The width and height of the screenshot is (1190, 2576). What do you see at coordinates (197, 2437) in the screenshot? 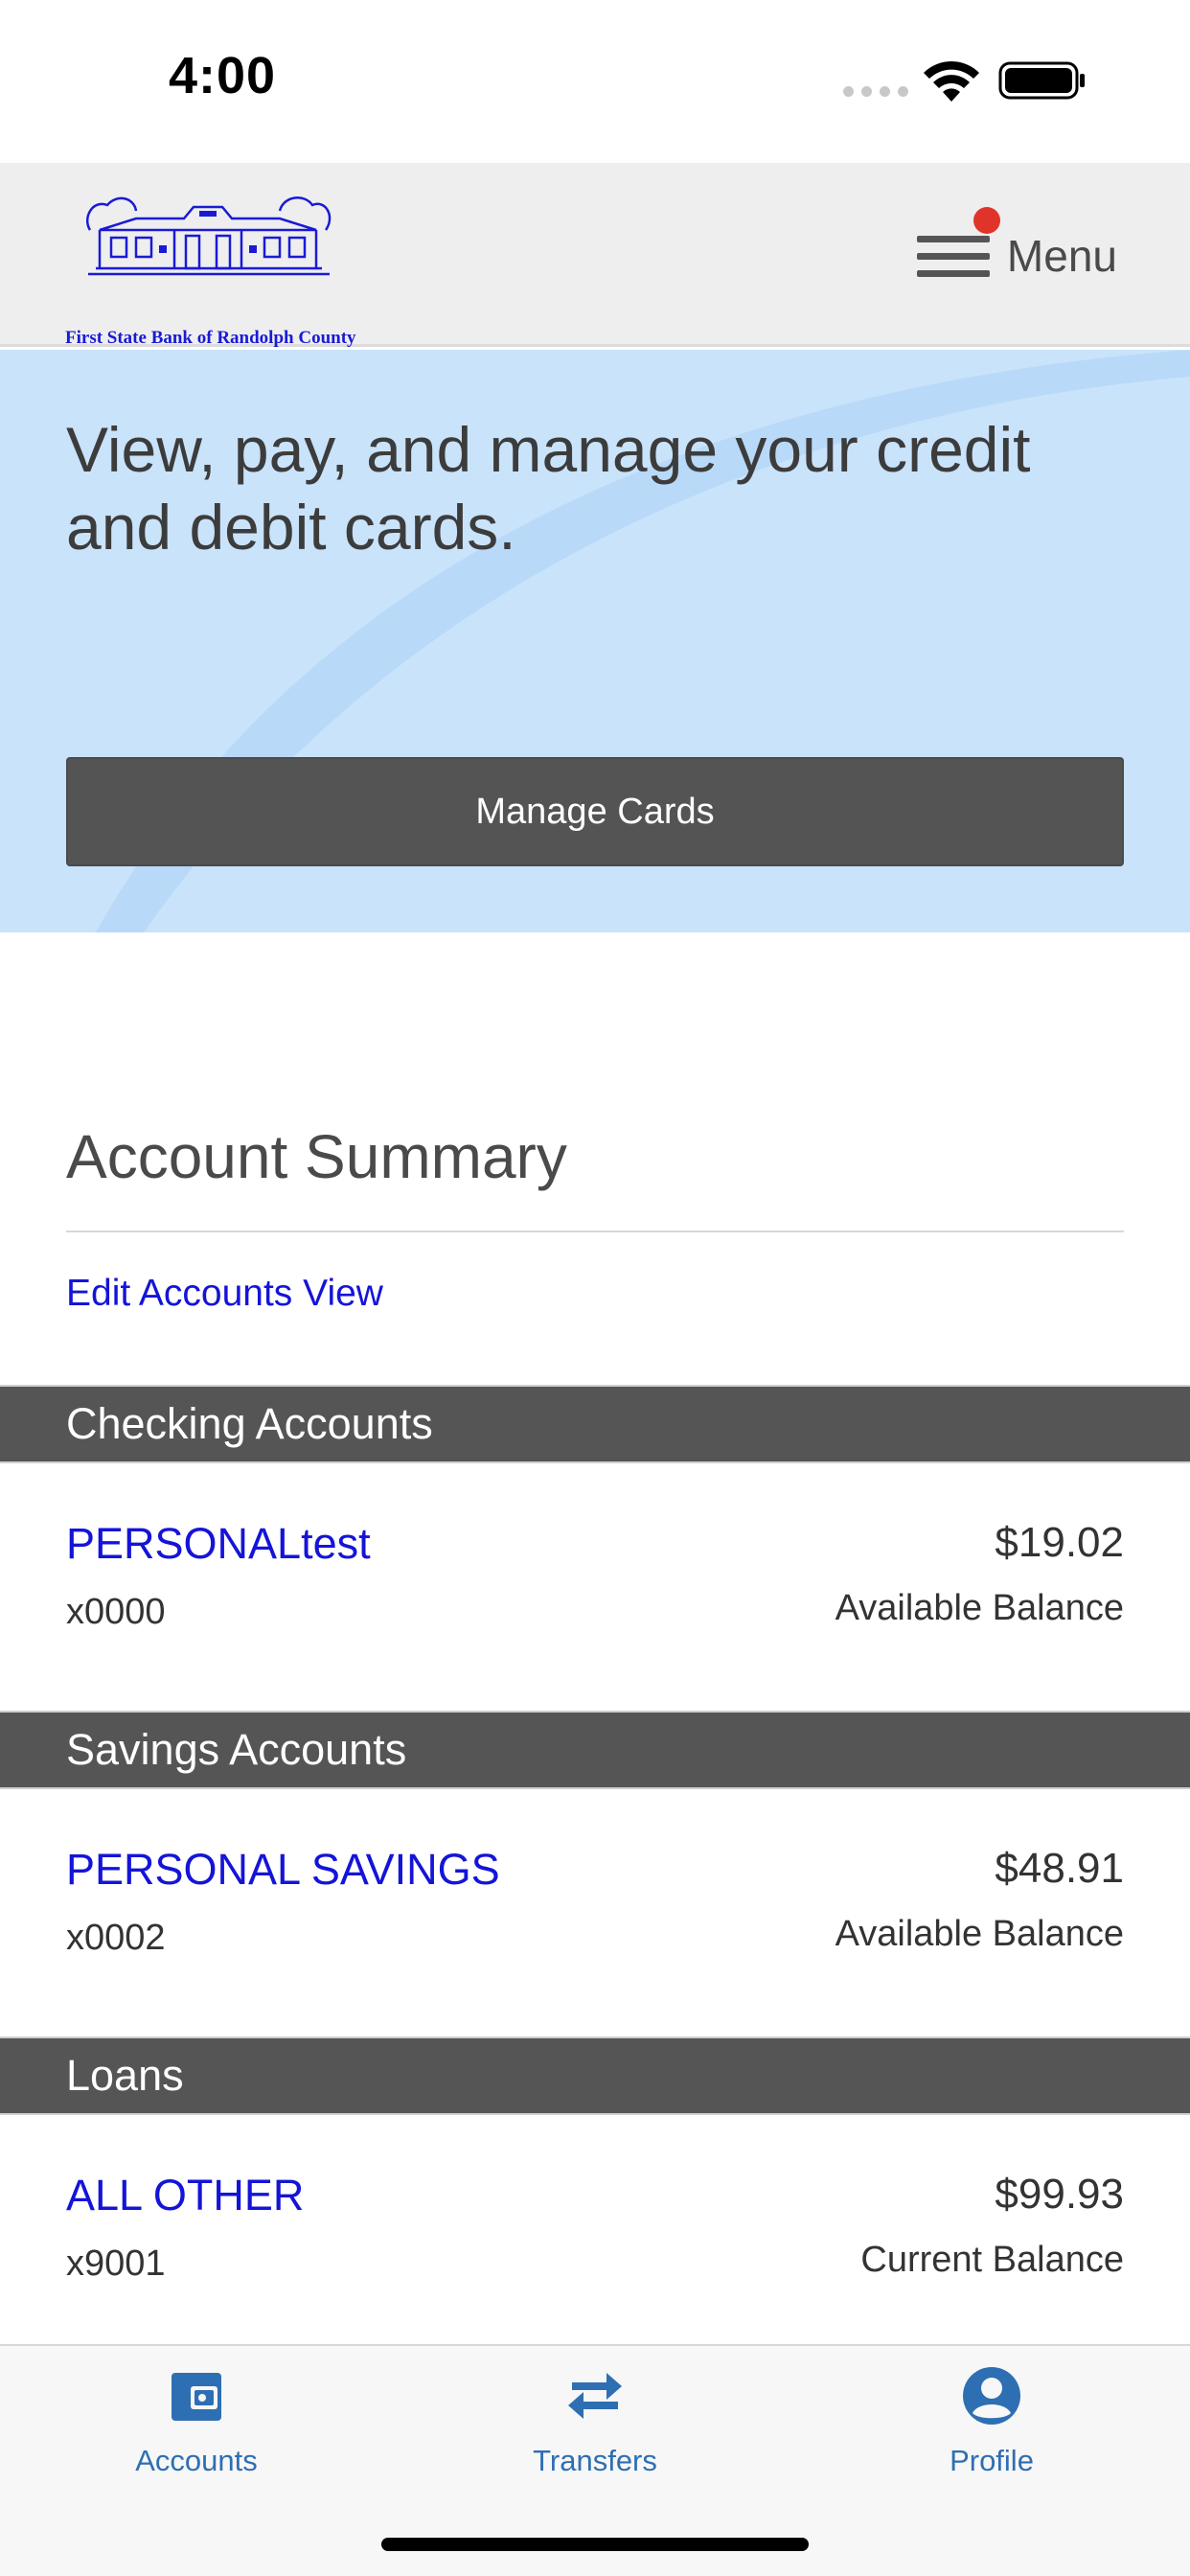
I see `tab-accounts: Accounts` at bounding box center [197, 2437].